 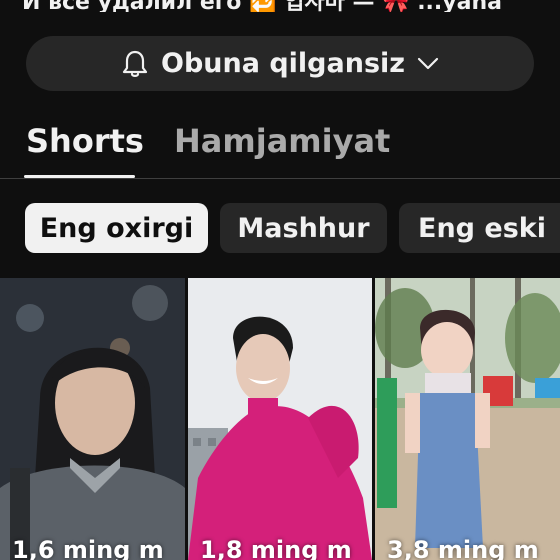 What do you see at coordinates (282, 141) in the screenshot?
I see `tab-community: Hamjamiyat` at bounding box center [282, 141].